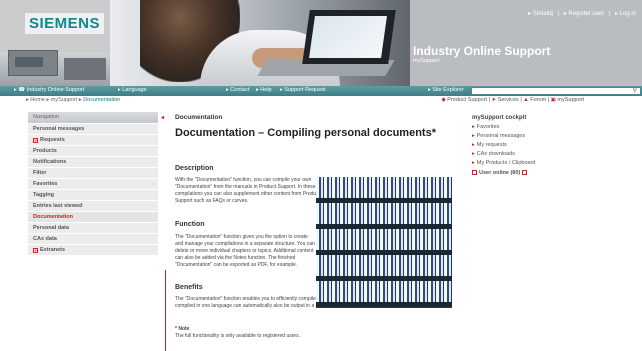  Describe the element at coordinates (199, 117) in the screenshot. I see `section-title: Documentation` at that location.